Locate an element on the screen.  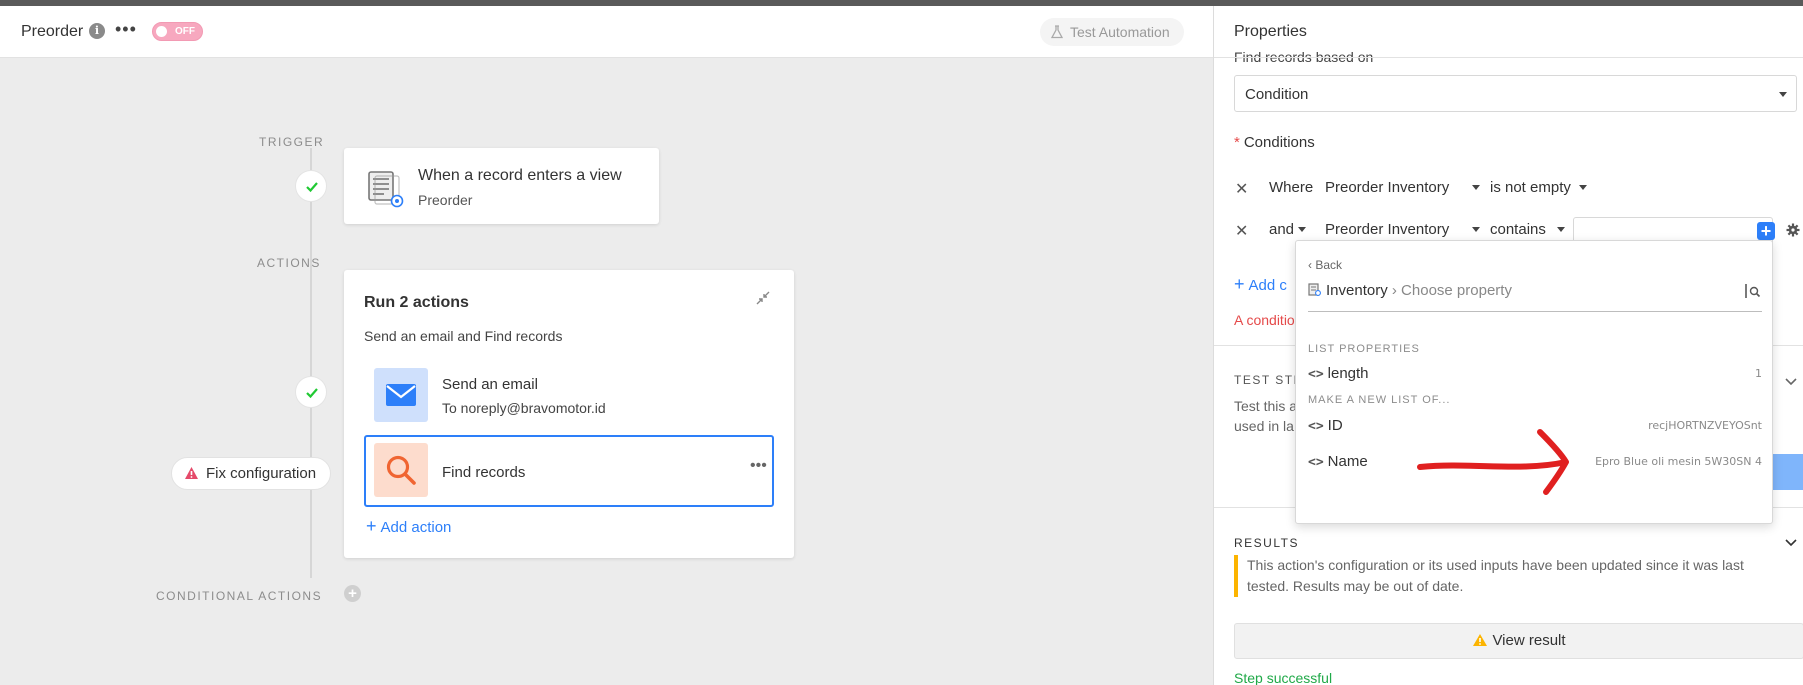
find-based-on-value: Condition is located at coordinates (1277, 94).